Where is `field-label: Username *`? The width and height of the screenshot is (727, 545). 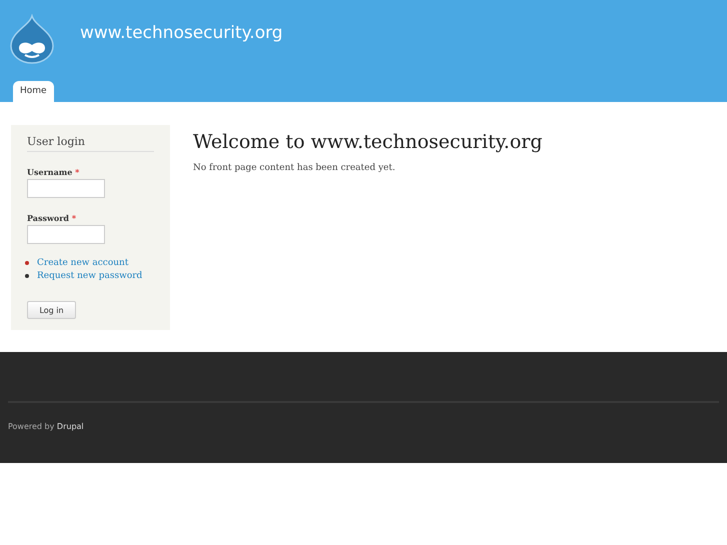 field-label: Username * is located at coordinates (53, 172).